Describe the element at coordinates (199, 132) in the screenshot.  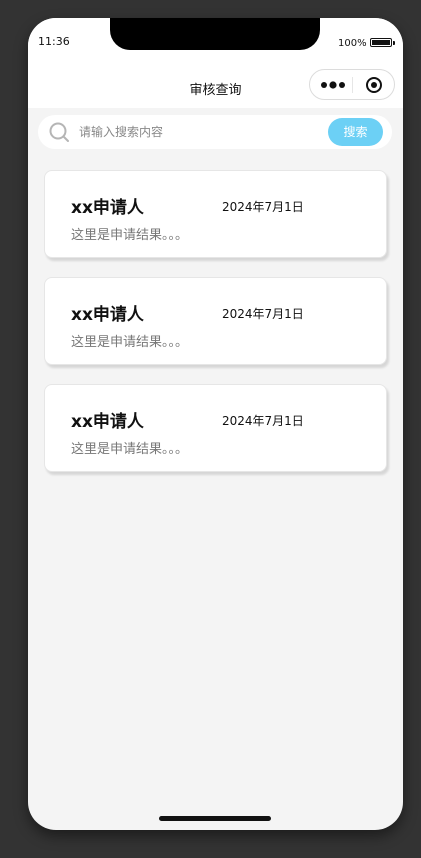
I see `search-input` at that location.